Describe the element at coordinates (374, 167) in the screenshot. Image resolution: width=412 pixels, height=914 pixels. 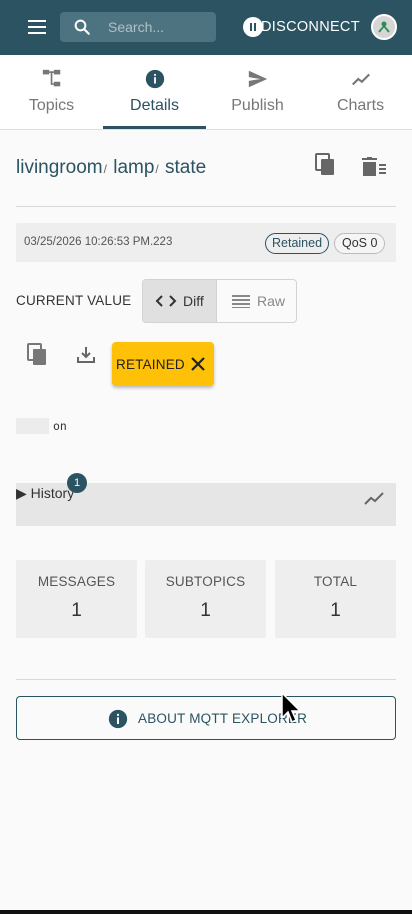
I see `delete-topic-icon` at that location.